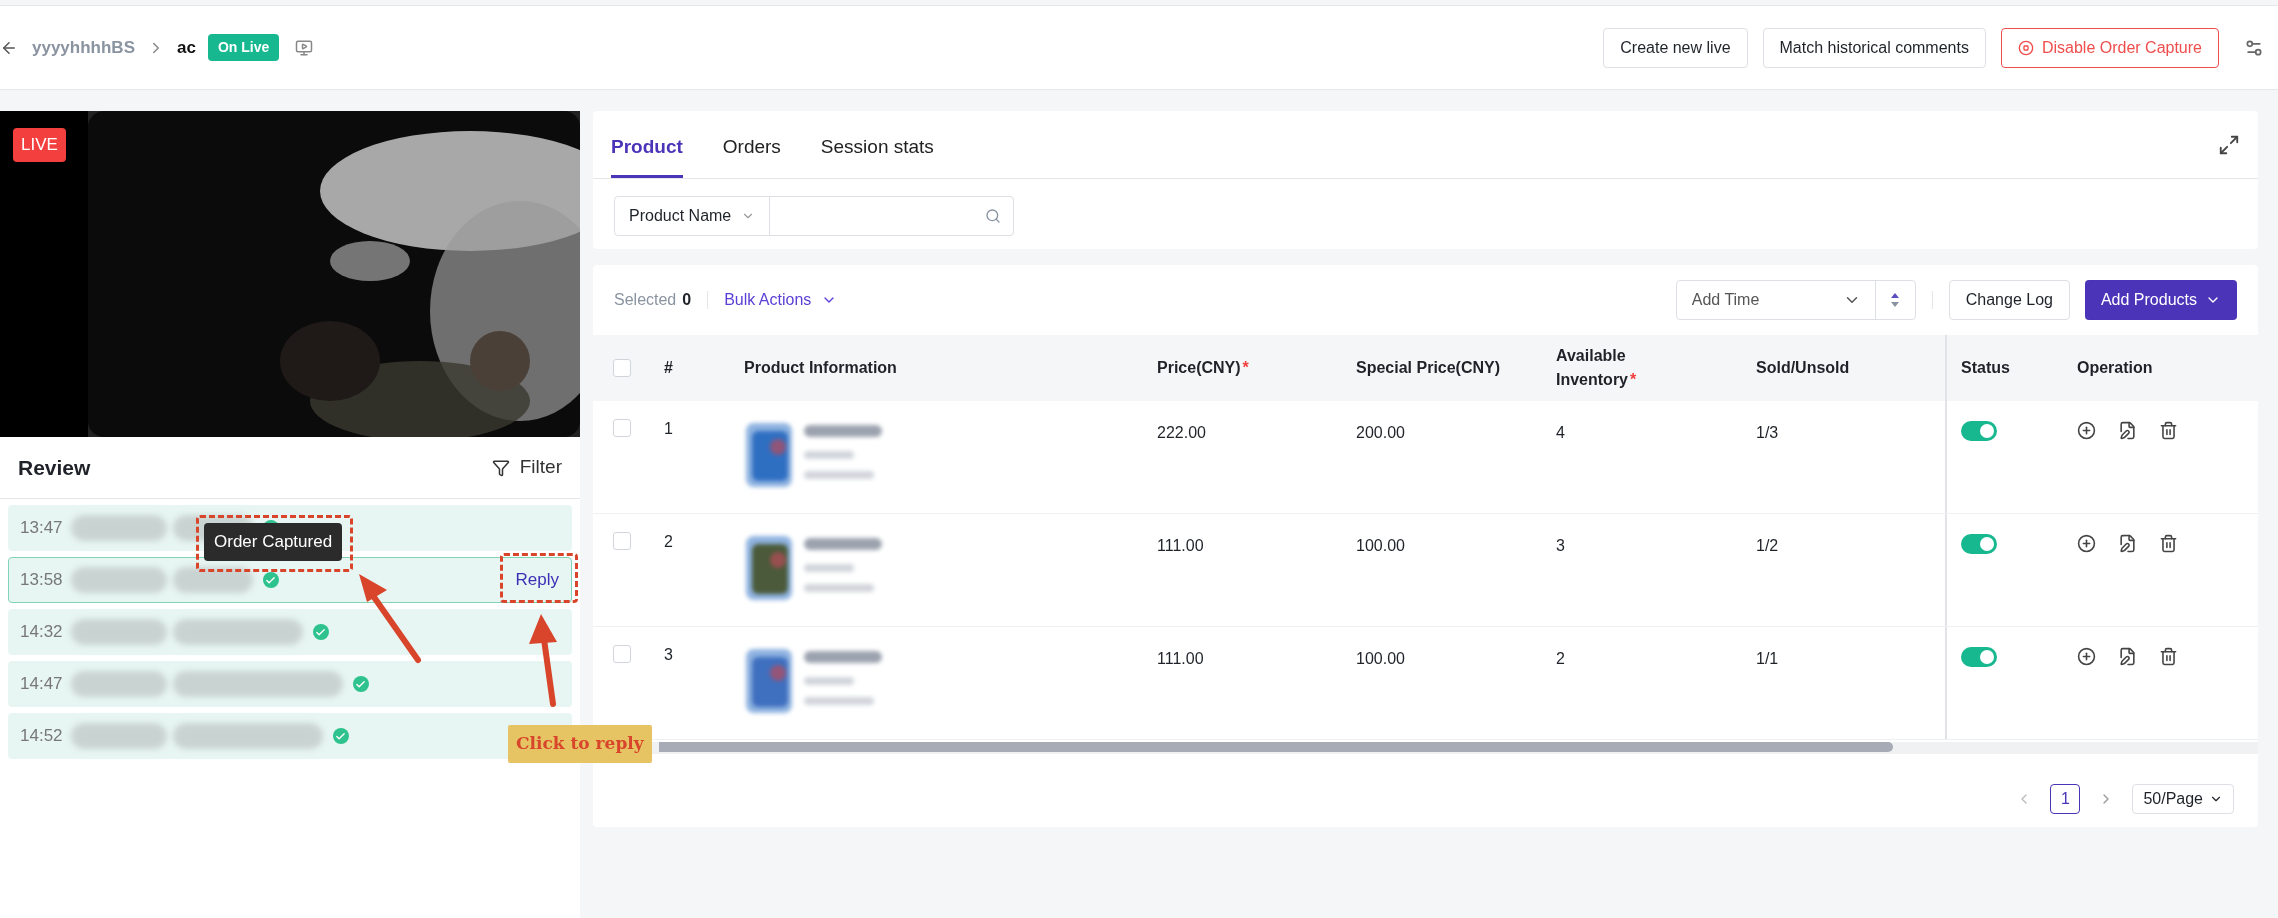 The image size is (2278, 918). I want to click on column-header: Available Inventory*, so click(1597, 368).